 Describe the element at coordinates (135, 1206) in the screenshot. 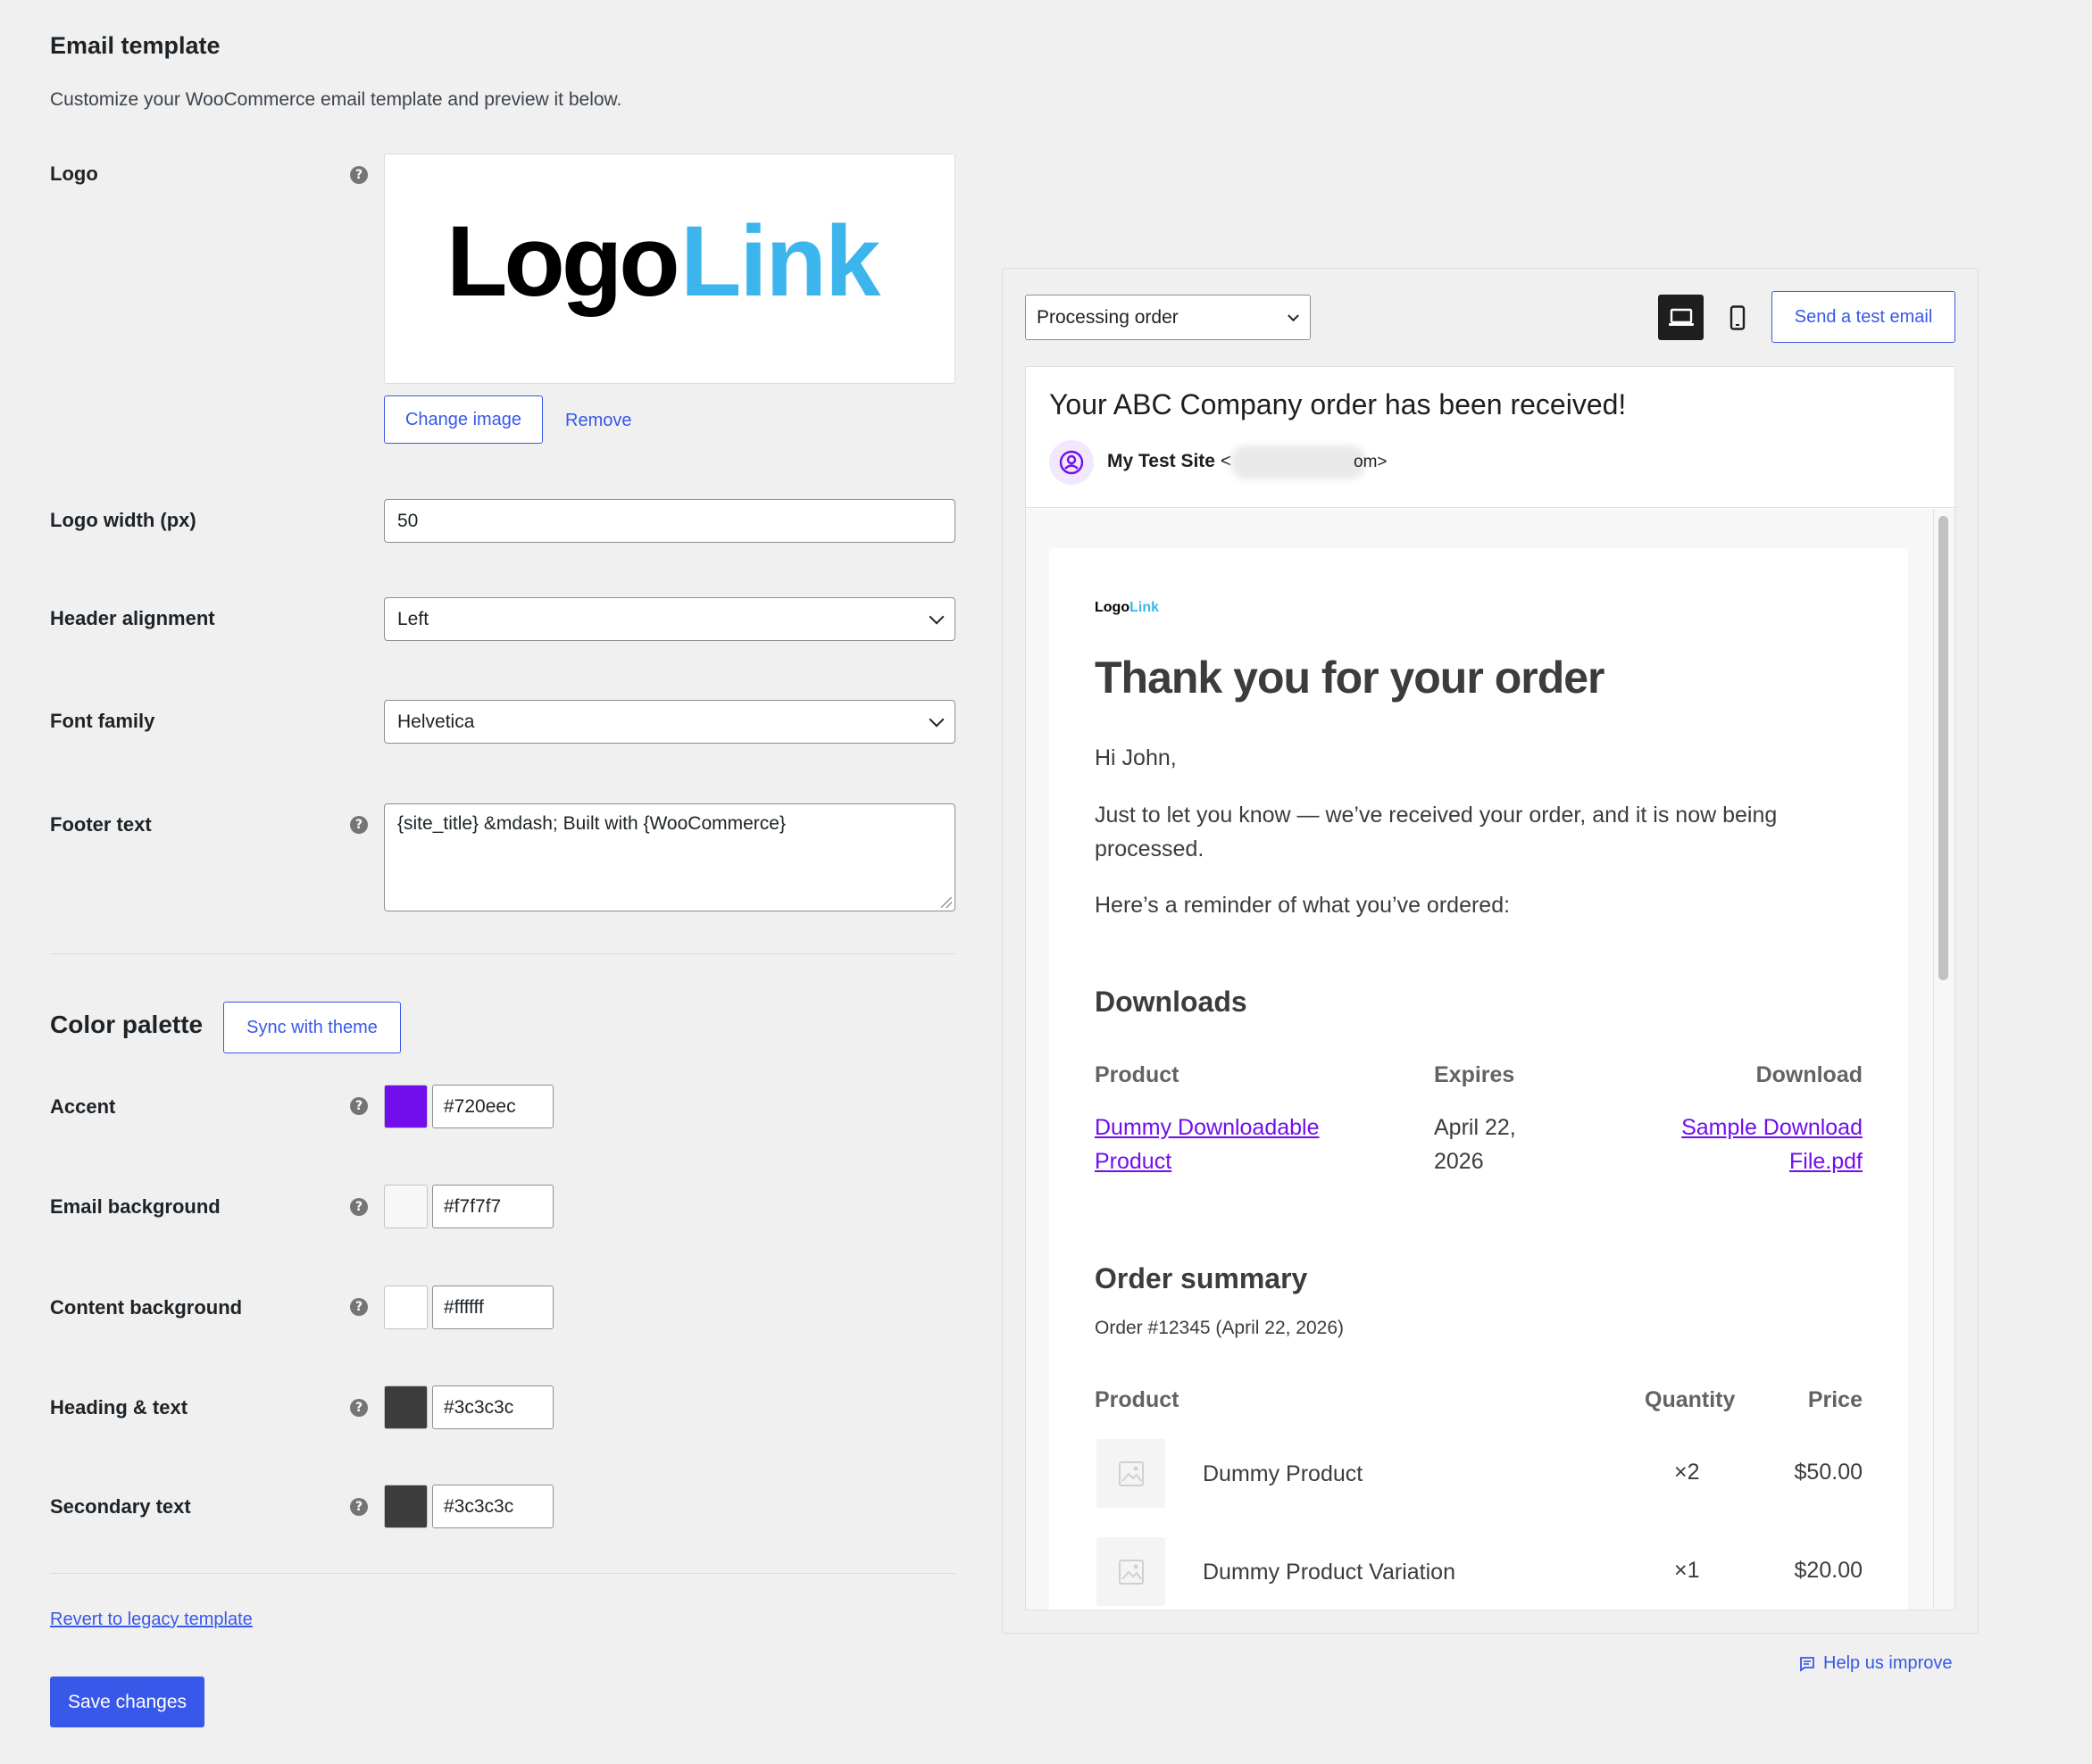

I see `color-label: Email background` at that location.